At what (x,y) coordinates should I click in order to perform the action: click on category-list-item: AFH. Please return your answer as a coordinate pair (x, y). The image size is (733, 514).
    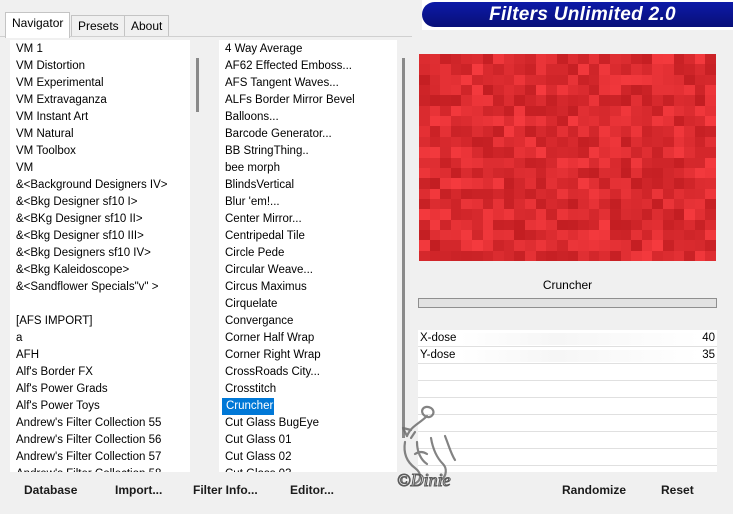
    Looking at the image, I should click on (24, 355).